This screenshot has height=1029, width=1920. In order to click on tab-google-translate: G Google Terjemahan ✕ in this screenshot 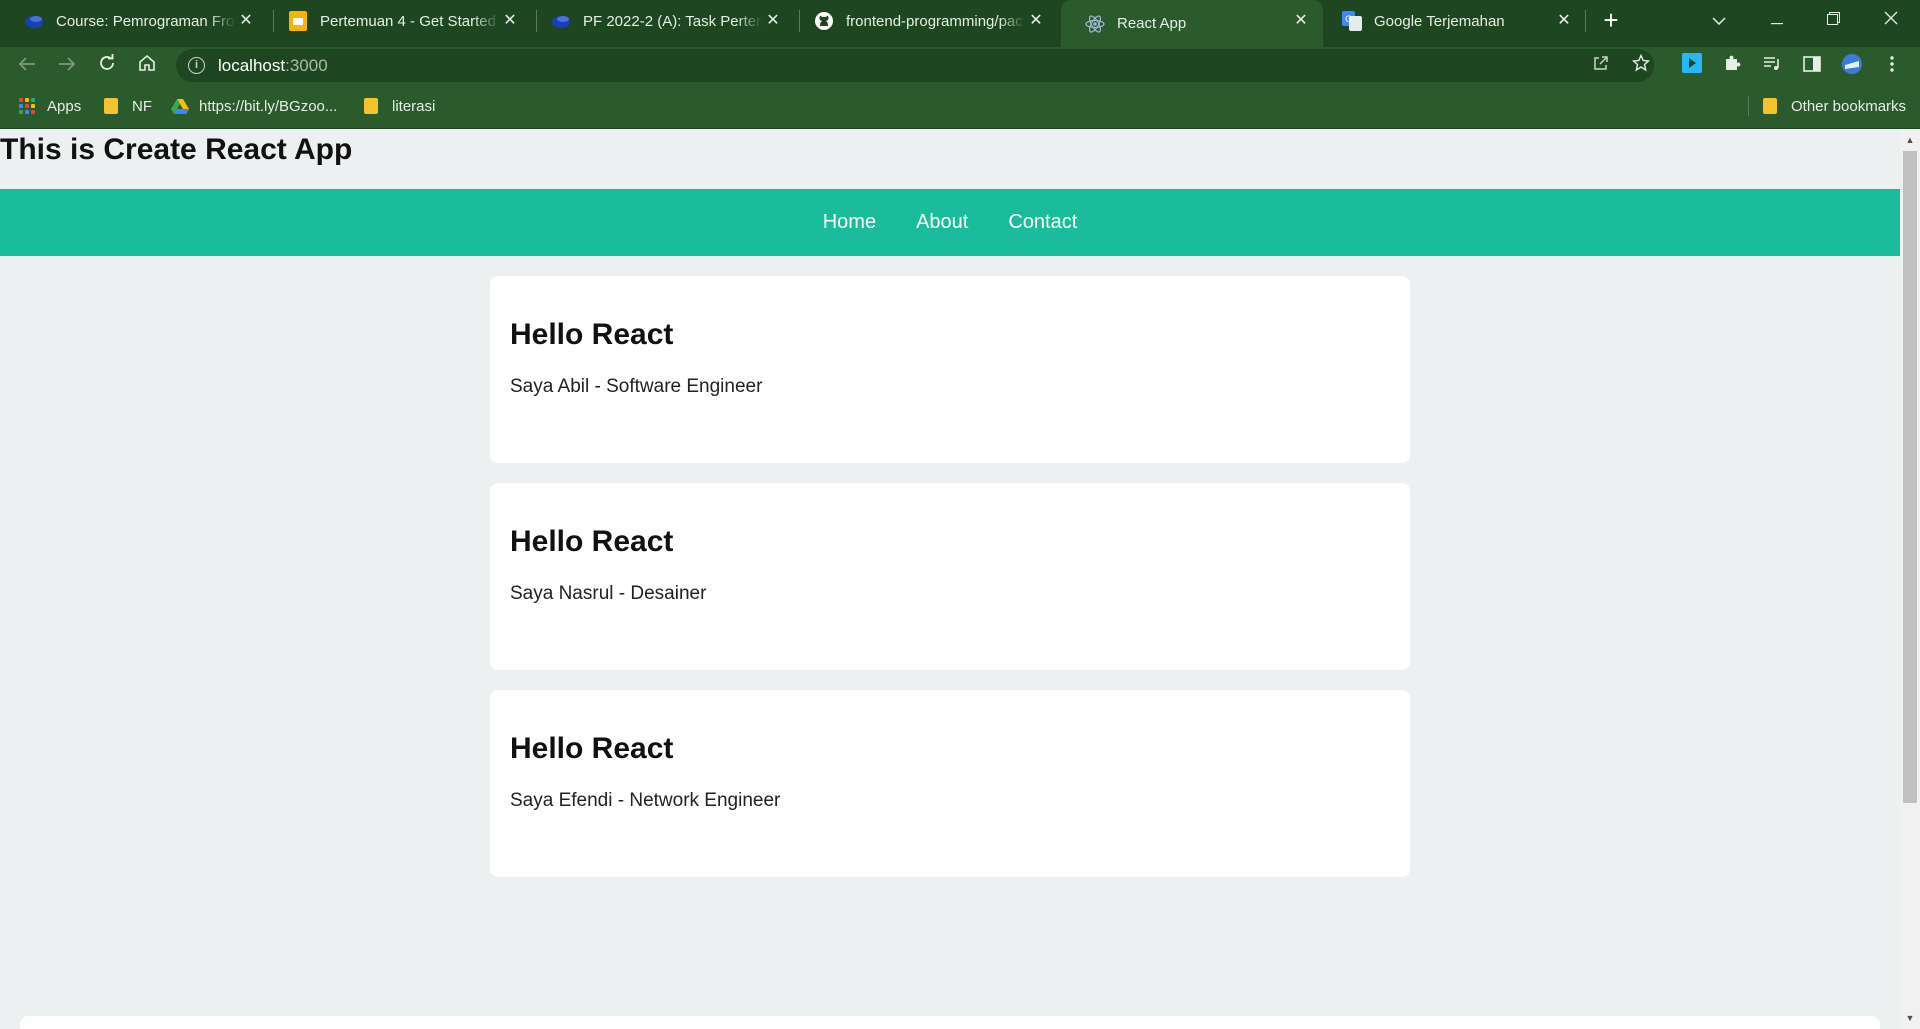, I will do `click(1452, 21)`.